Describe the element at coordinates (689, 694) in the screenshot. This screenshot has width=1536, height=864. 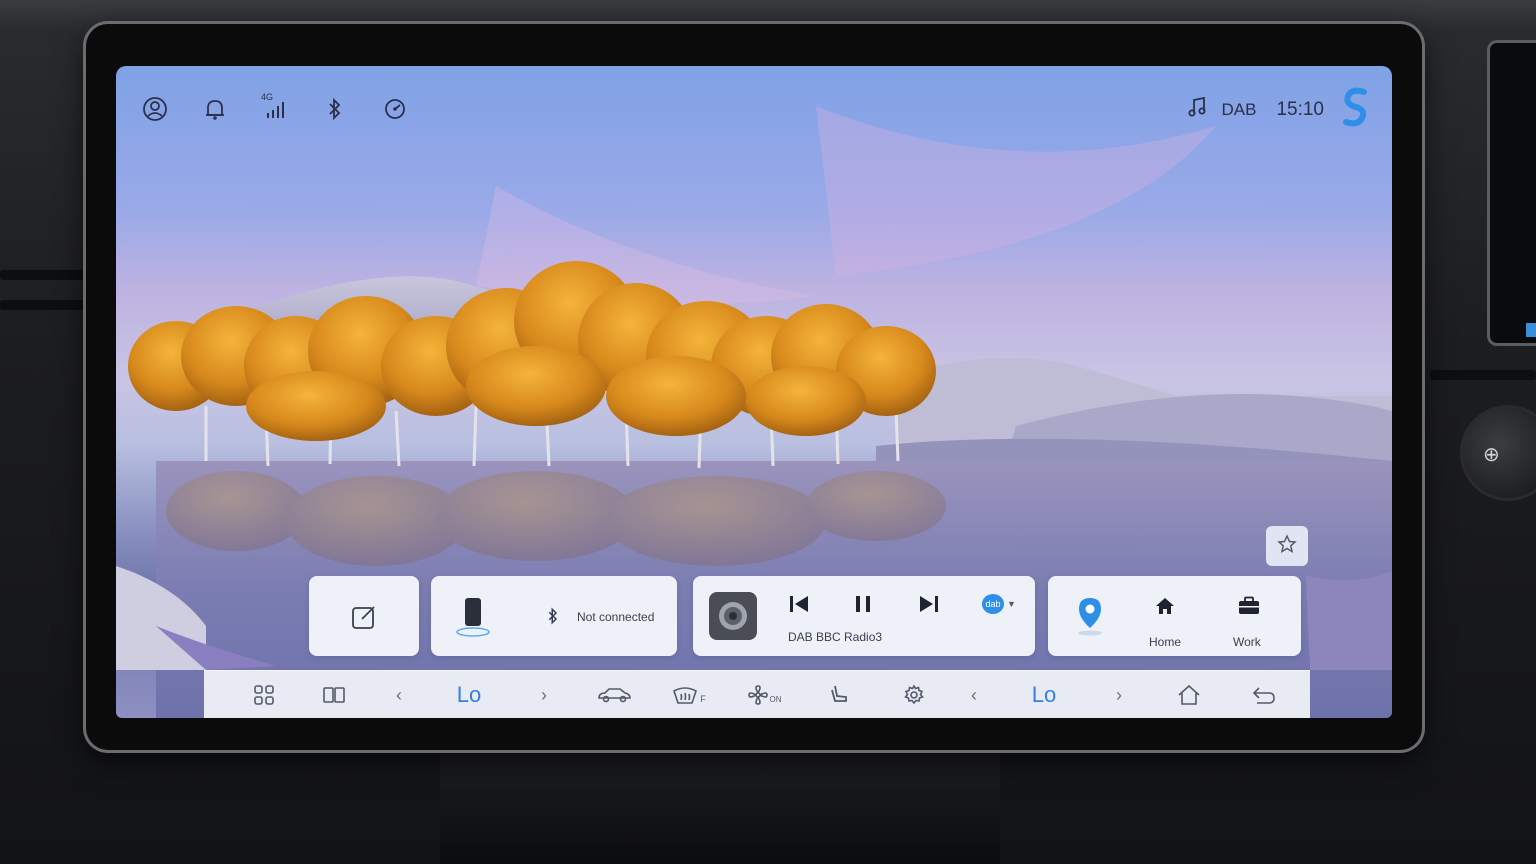
I see `front-defrost-icon: F` at that location.